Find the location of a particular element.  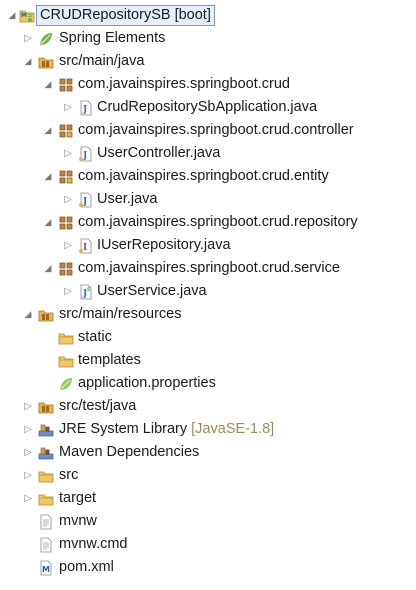

tree-row-target: ▷ target is located at coordinates (208, 498).